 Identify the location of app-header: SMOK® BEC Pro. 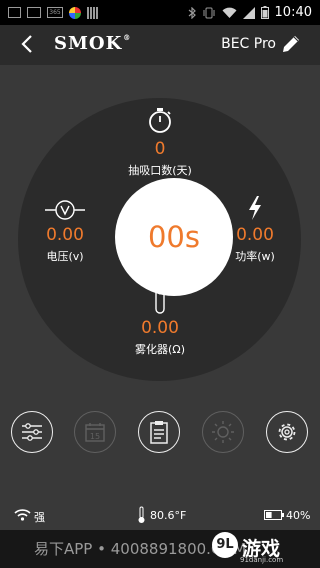
(160, 45).